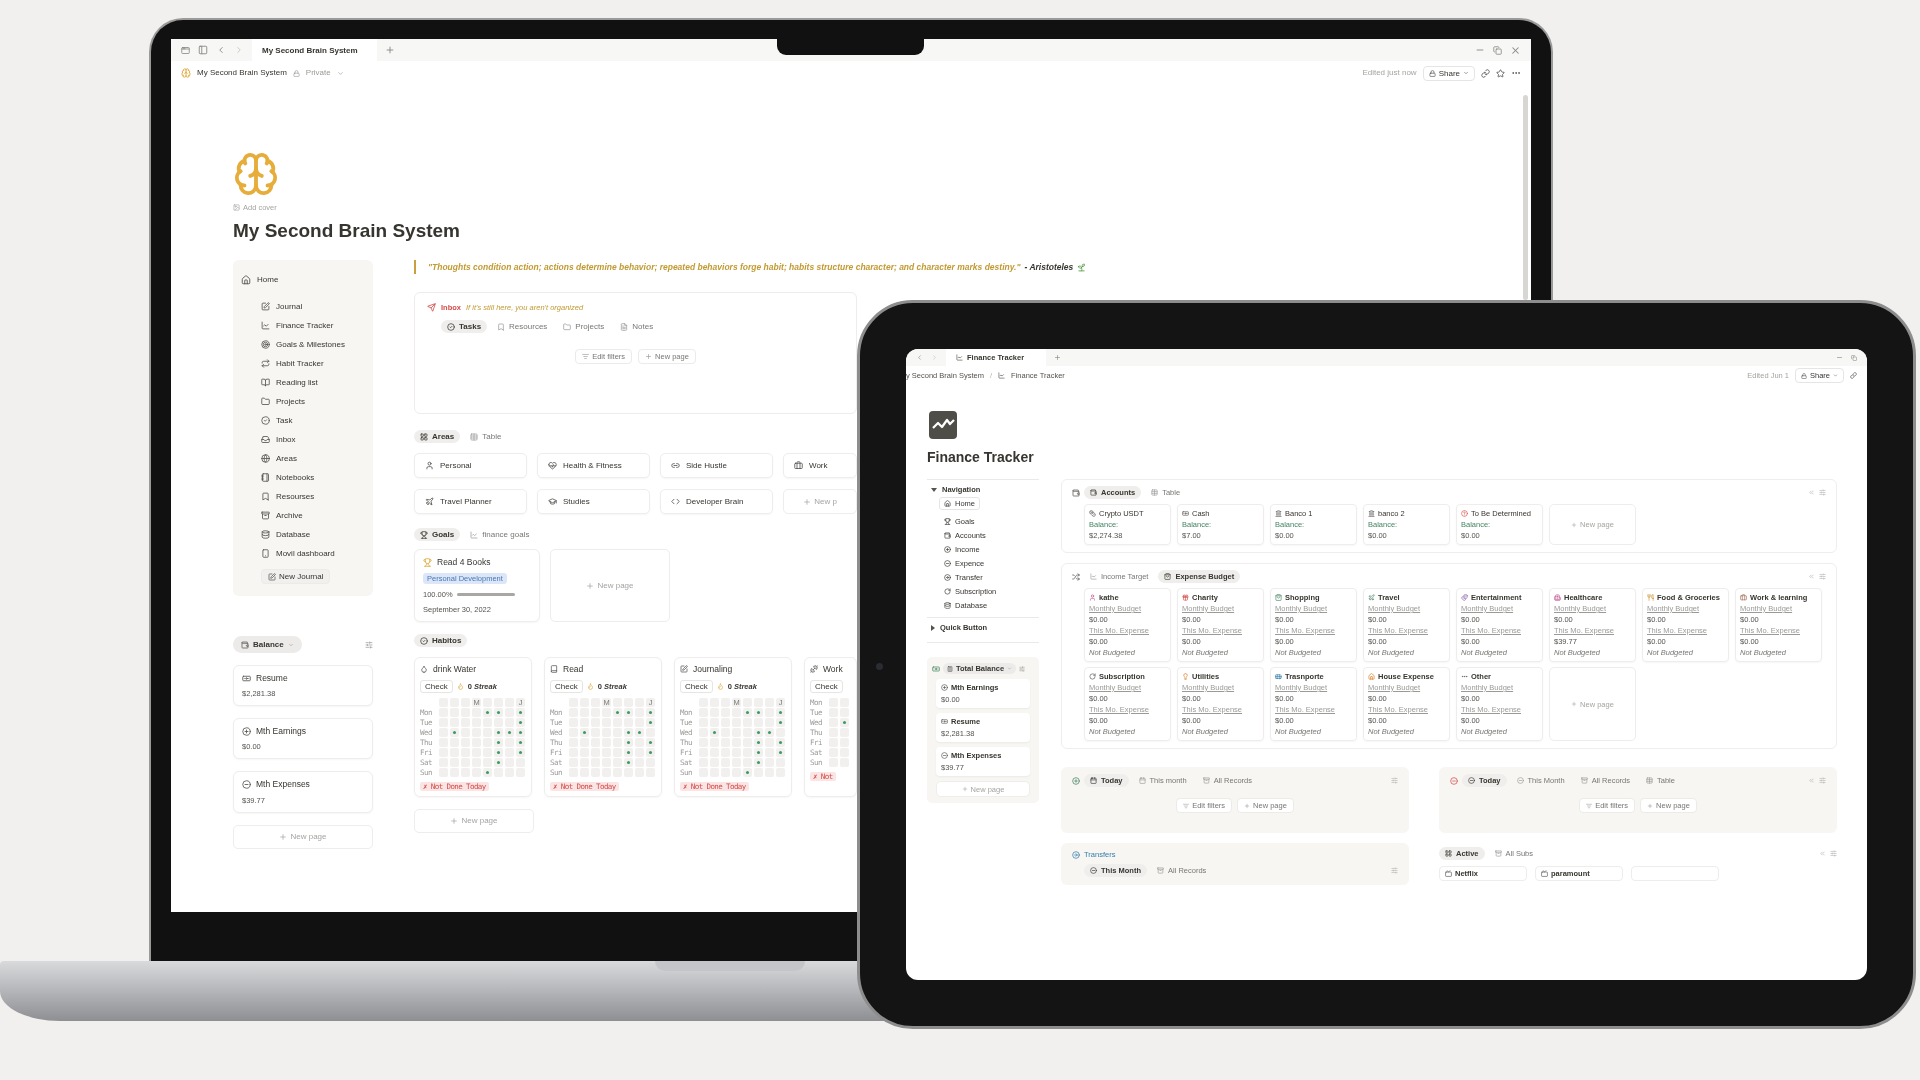 Image resolution: width=1920 pixels, height=1080 pixels. Describe the element at coordinates (947, 503) in the screenshot. I see `house-icon` at that location.